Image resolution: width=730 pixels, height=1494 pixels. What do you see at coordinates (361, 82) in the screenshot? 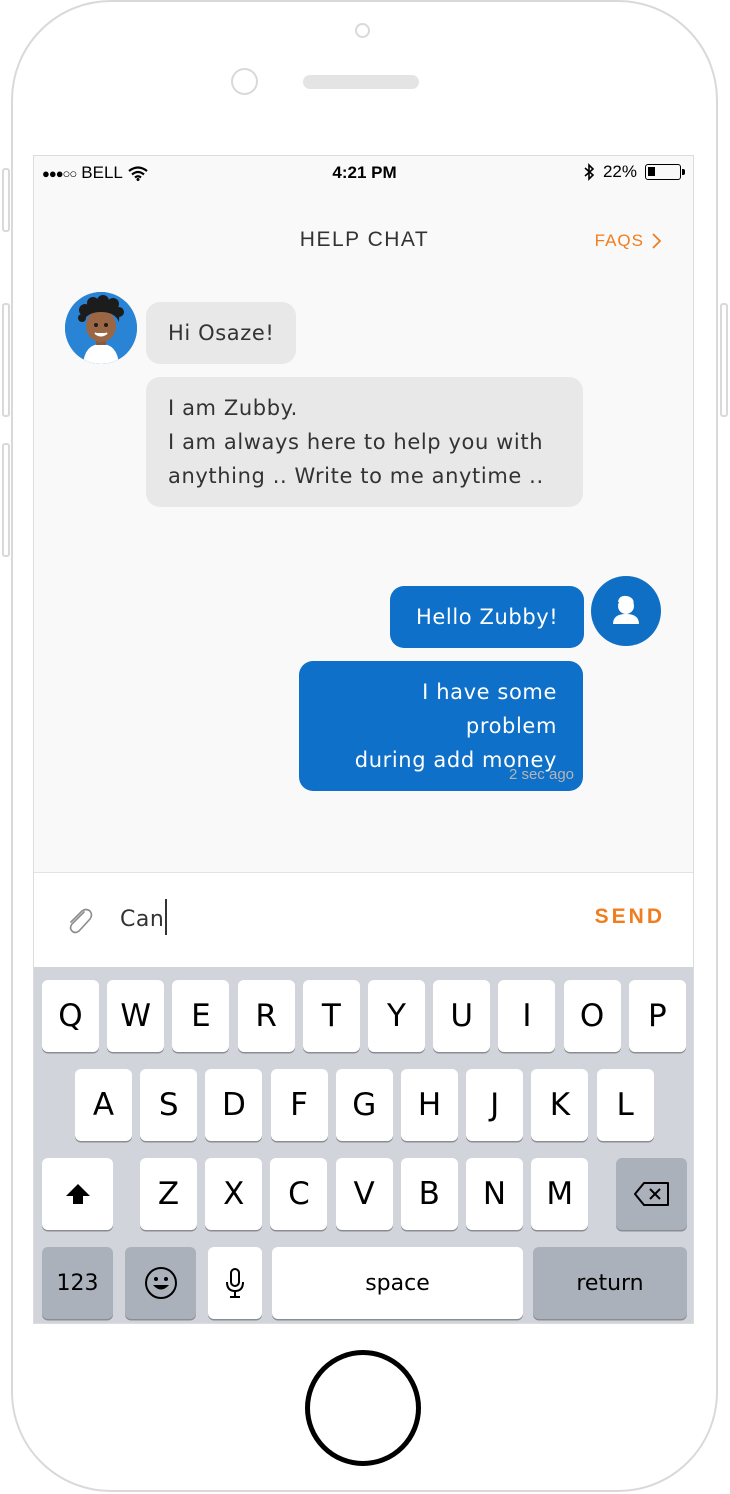
I see `earpiece-speaker` at bounding box center [361, 82].